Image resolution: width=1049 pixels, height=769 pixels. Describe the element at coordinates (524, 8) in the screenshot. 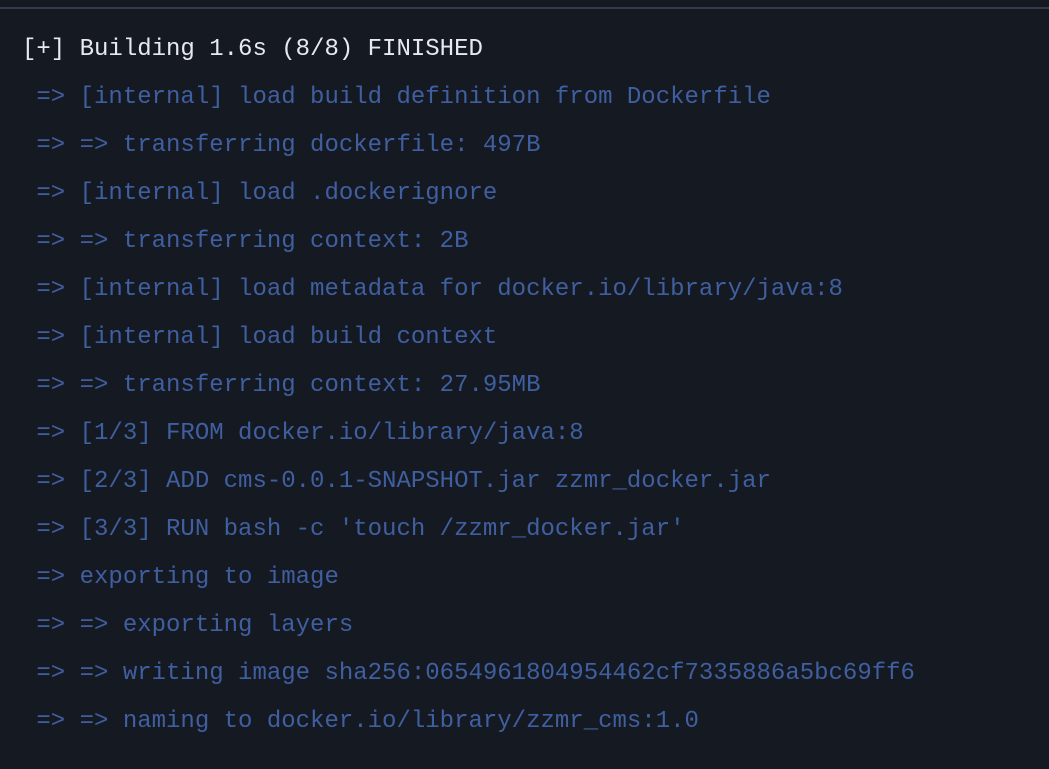

I see `top-divider` at that location.